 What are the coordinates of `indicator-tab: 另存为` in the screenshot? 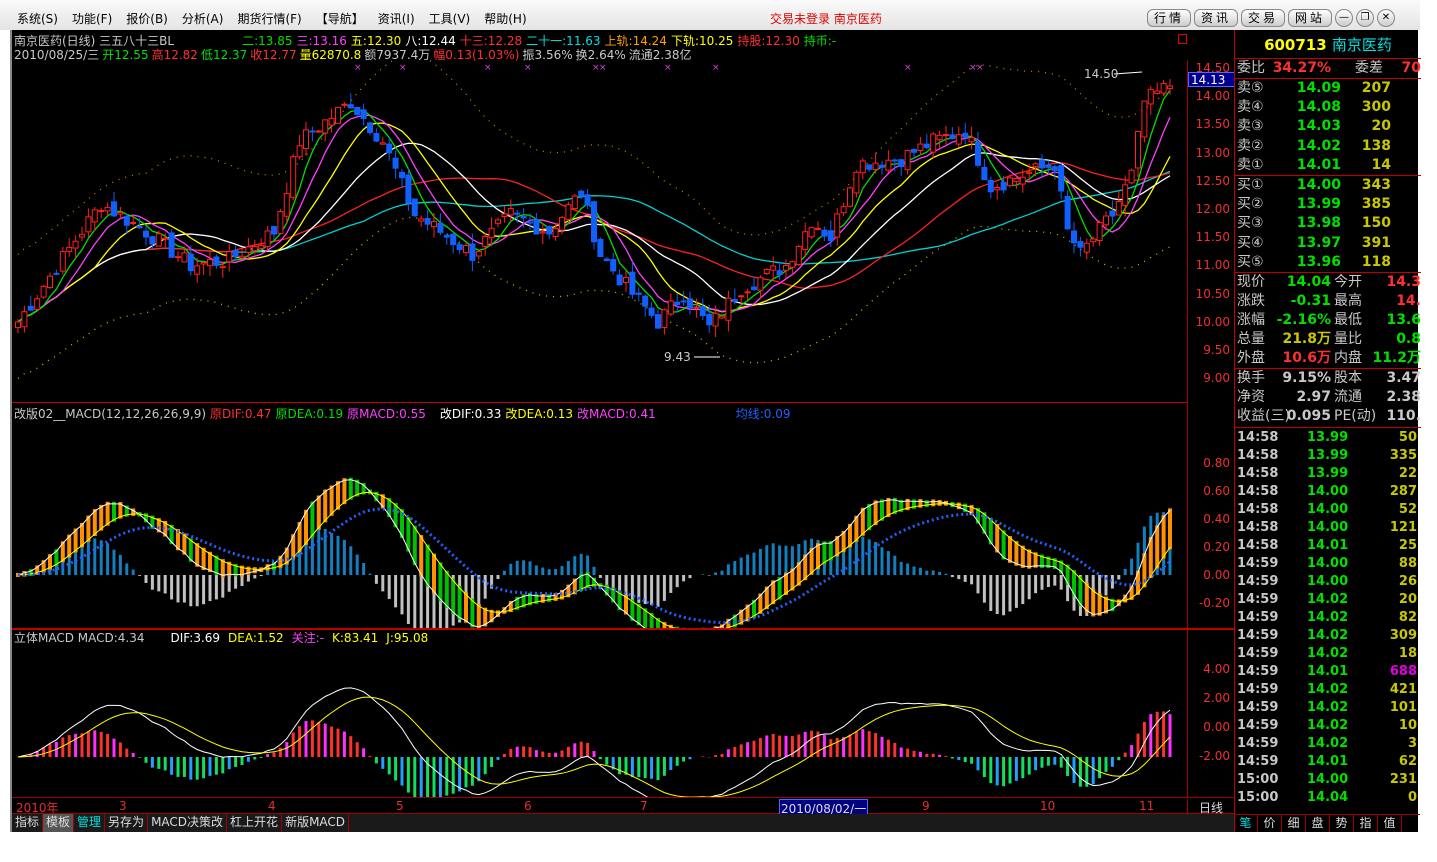 It's located at (127, 823).